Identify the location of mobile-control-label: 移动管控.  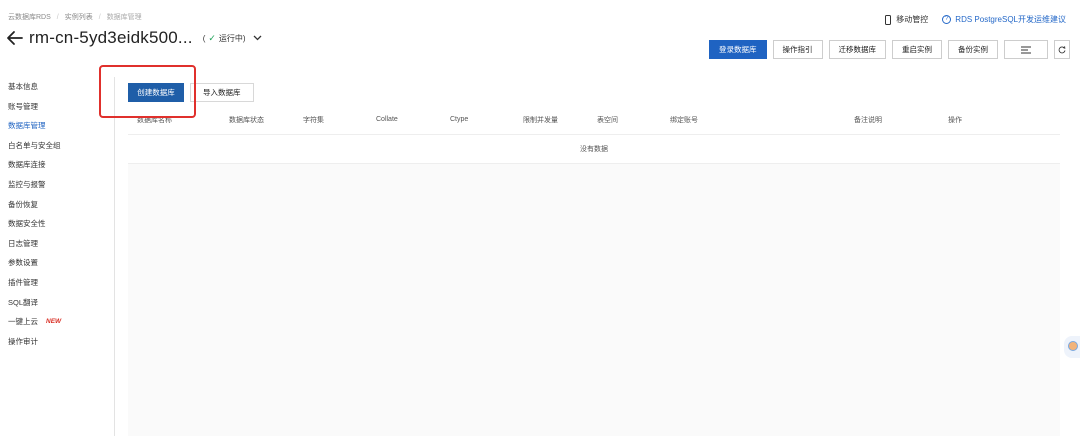
(912, 19).